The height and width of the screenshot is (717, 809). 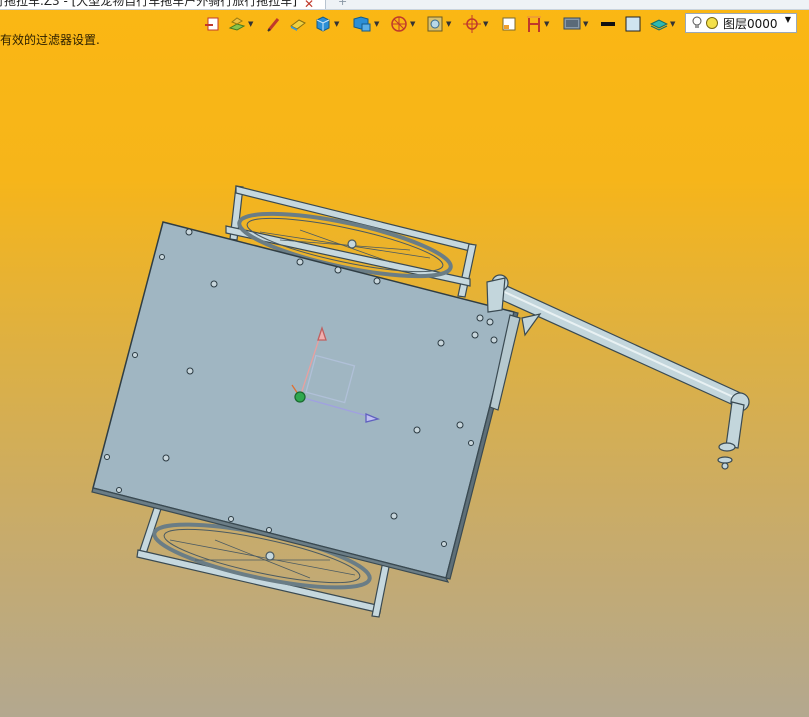 What do you see at coordinates (148, 4) in the screenshot?
I see `document-tab-title: 行拖拉车.Z3 - [大型宠物自行车拖车户外骑行旅行拖拉车]` at bounding box center [148, 4].